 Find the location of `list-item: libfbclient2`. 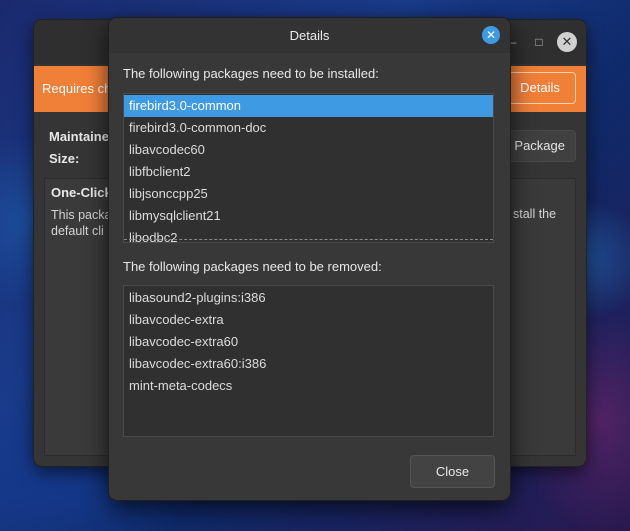

list-item: libfbclient2 is located at coordinates (308, 172).